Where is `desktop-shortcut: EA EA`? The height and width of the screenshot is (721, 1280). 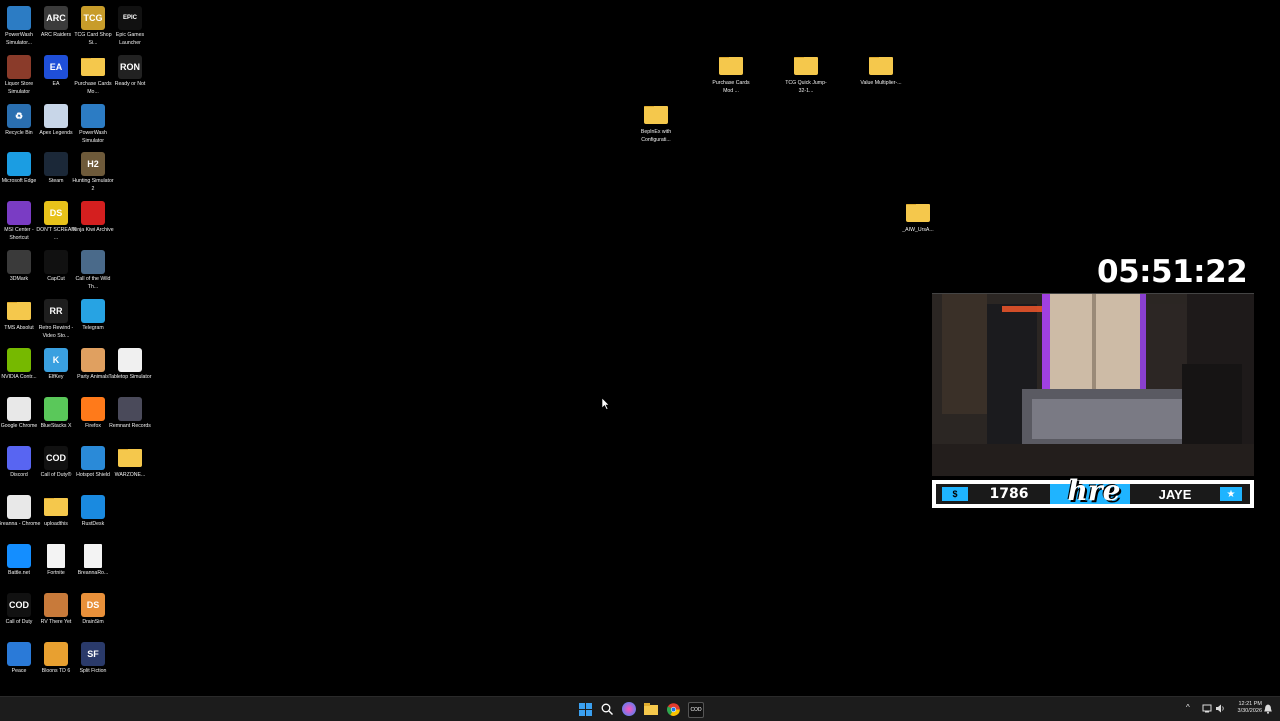 desktop-shortcut: EA EA is located at coordinates (56, 72).